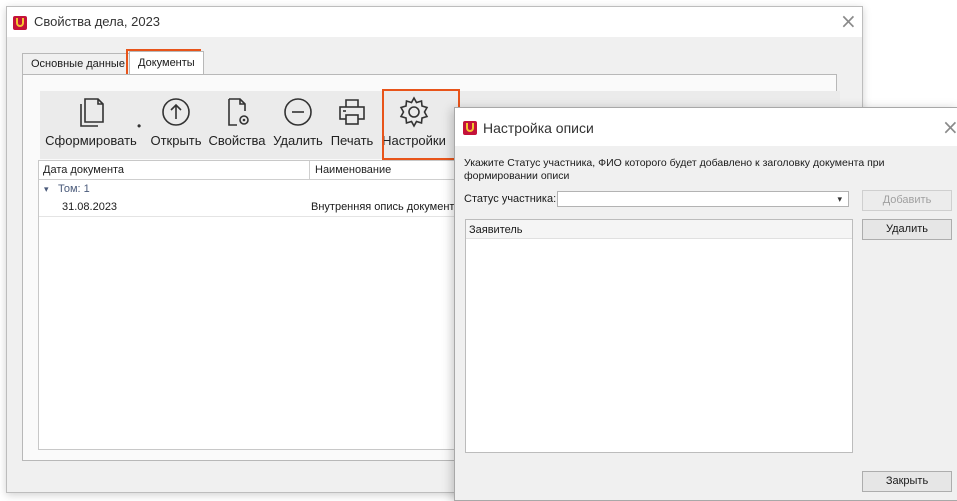 The width and height of the screenshot is (957, 501). I want to click on add-button: Добавить, so click(907, 200).